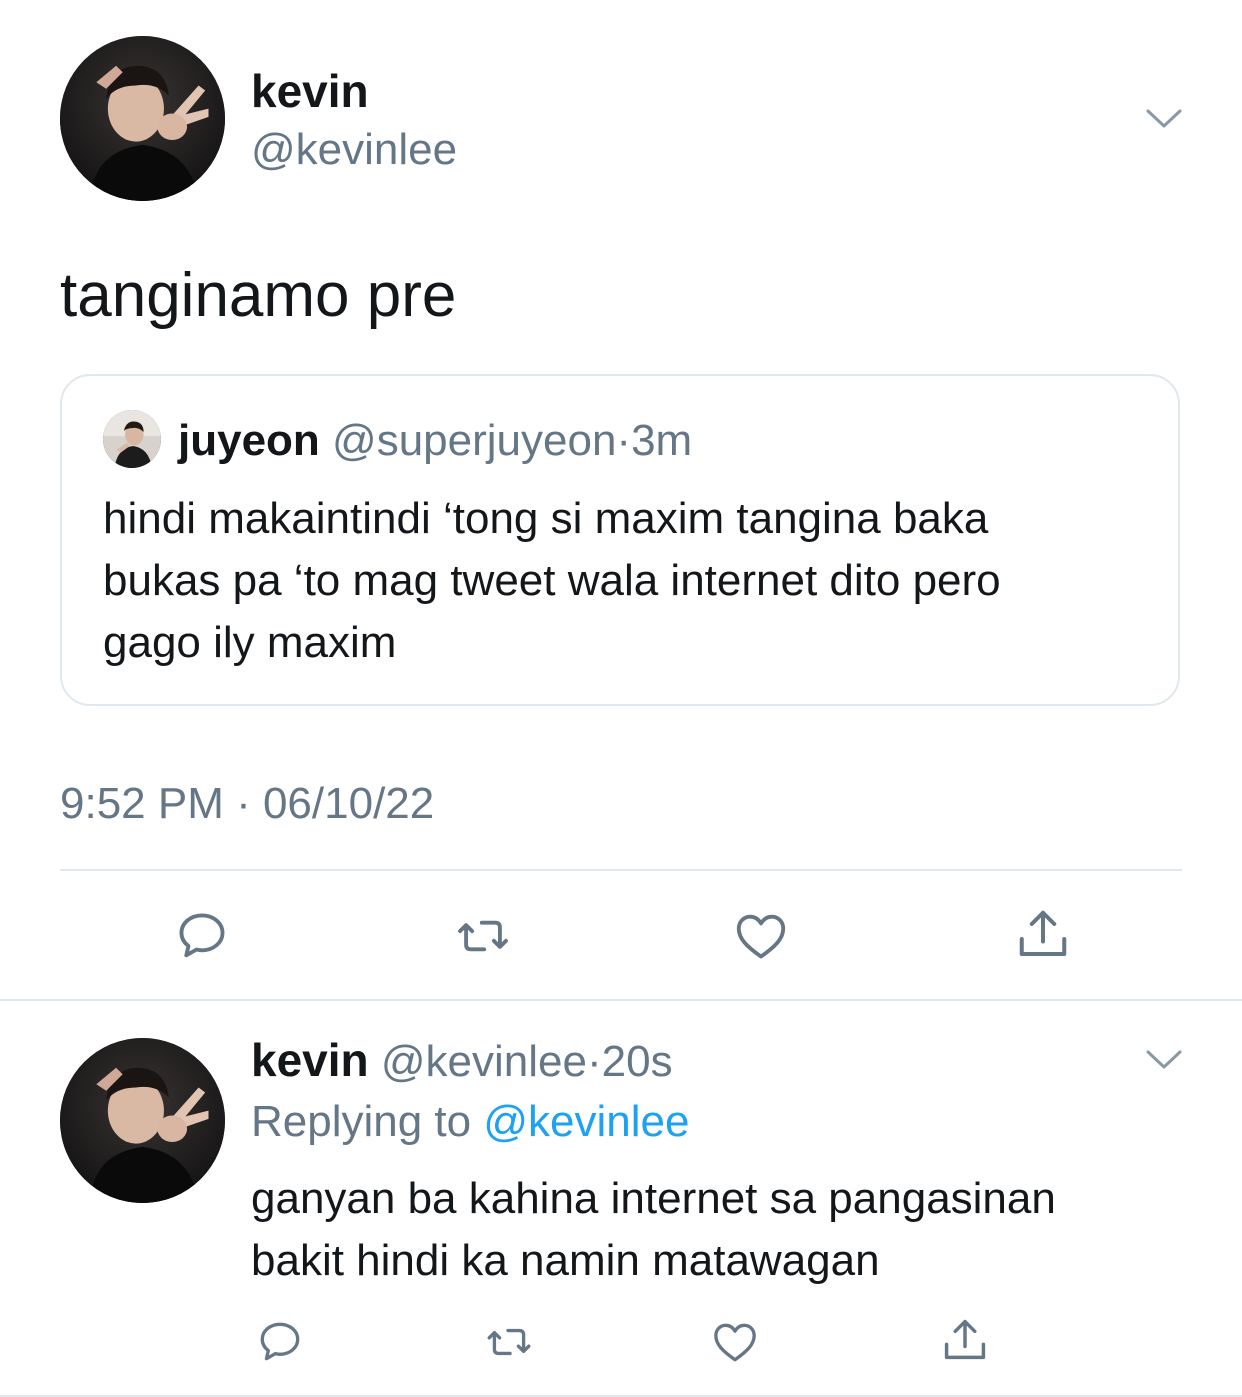 The width and height of the screenshot is (1242, 1397). I want to click on quoted-text-line: gago ily maxim, so click(250, 642).